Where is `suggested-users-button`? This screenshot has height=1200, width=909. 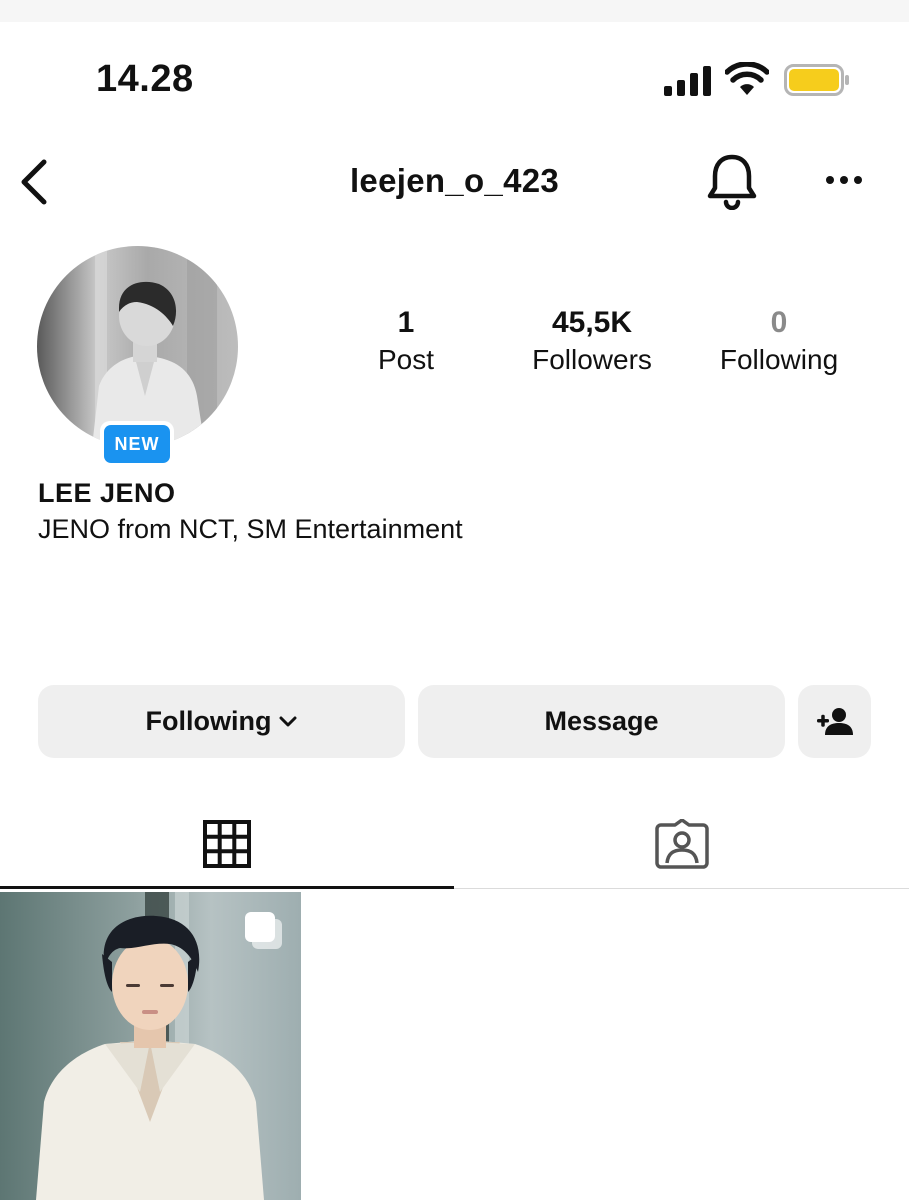 suggested-users-button is located at coordinates (834, 721).